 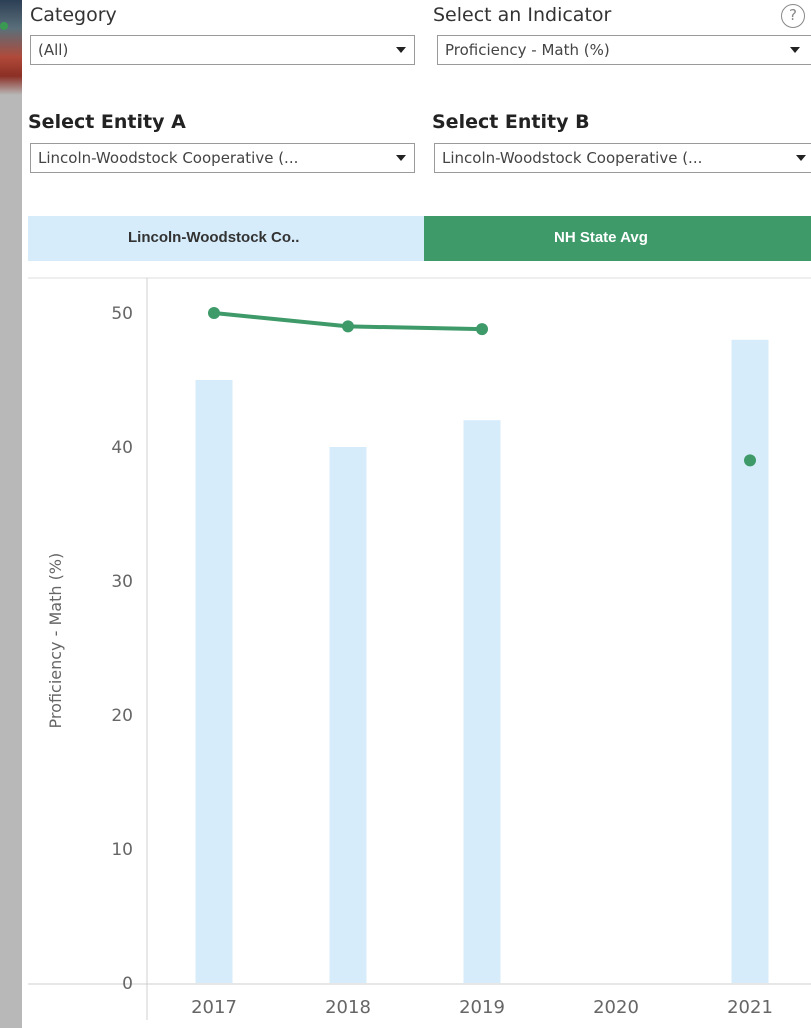 I want to click on indicator-label: Select an Indicator, so click(x=522, y=15).